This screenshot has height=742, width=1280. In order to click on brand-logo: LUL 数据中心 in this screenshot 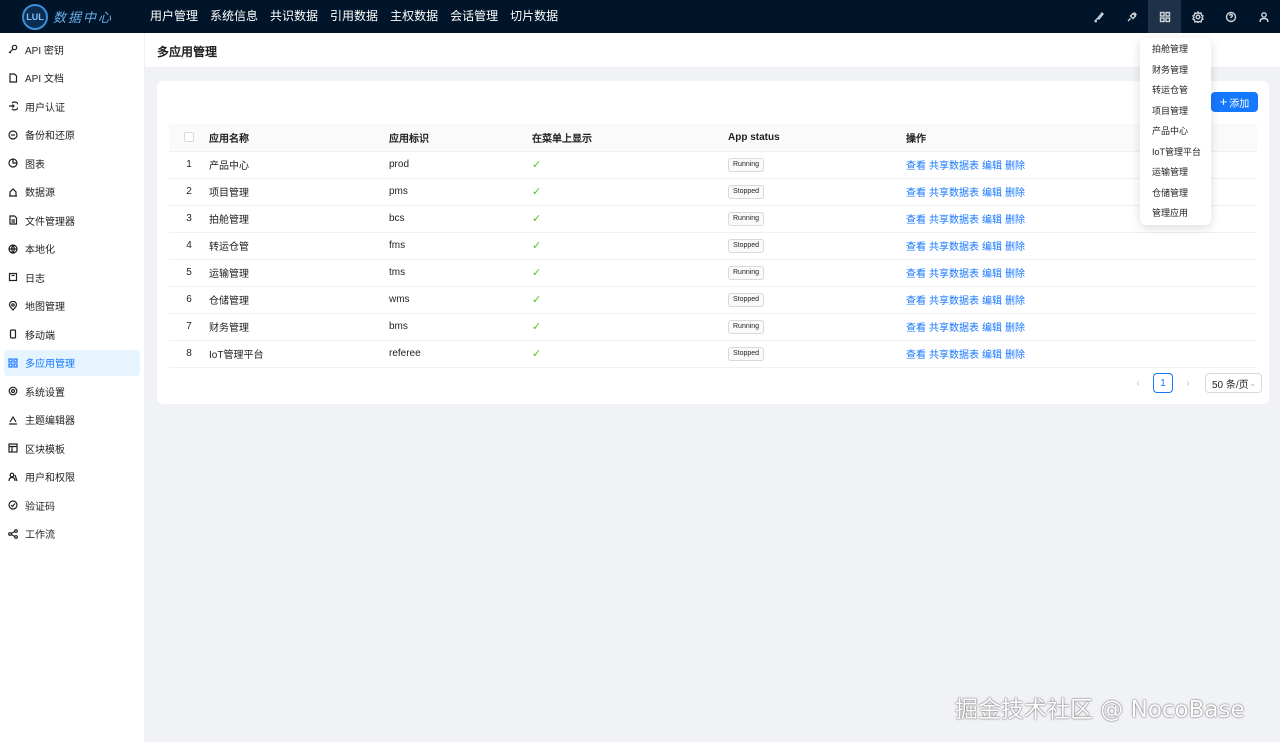, I will do `click(86, 16)`.